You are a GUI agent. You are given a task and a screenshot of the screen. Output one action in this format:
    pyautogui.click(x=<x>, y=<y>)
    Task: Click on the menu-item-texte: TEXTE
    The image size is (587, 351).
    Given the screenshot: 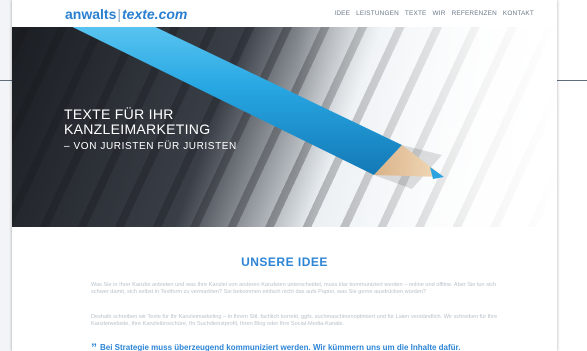 What is the action you would take?
    pyautogui.click(x=416, y=13)
    